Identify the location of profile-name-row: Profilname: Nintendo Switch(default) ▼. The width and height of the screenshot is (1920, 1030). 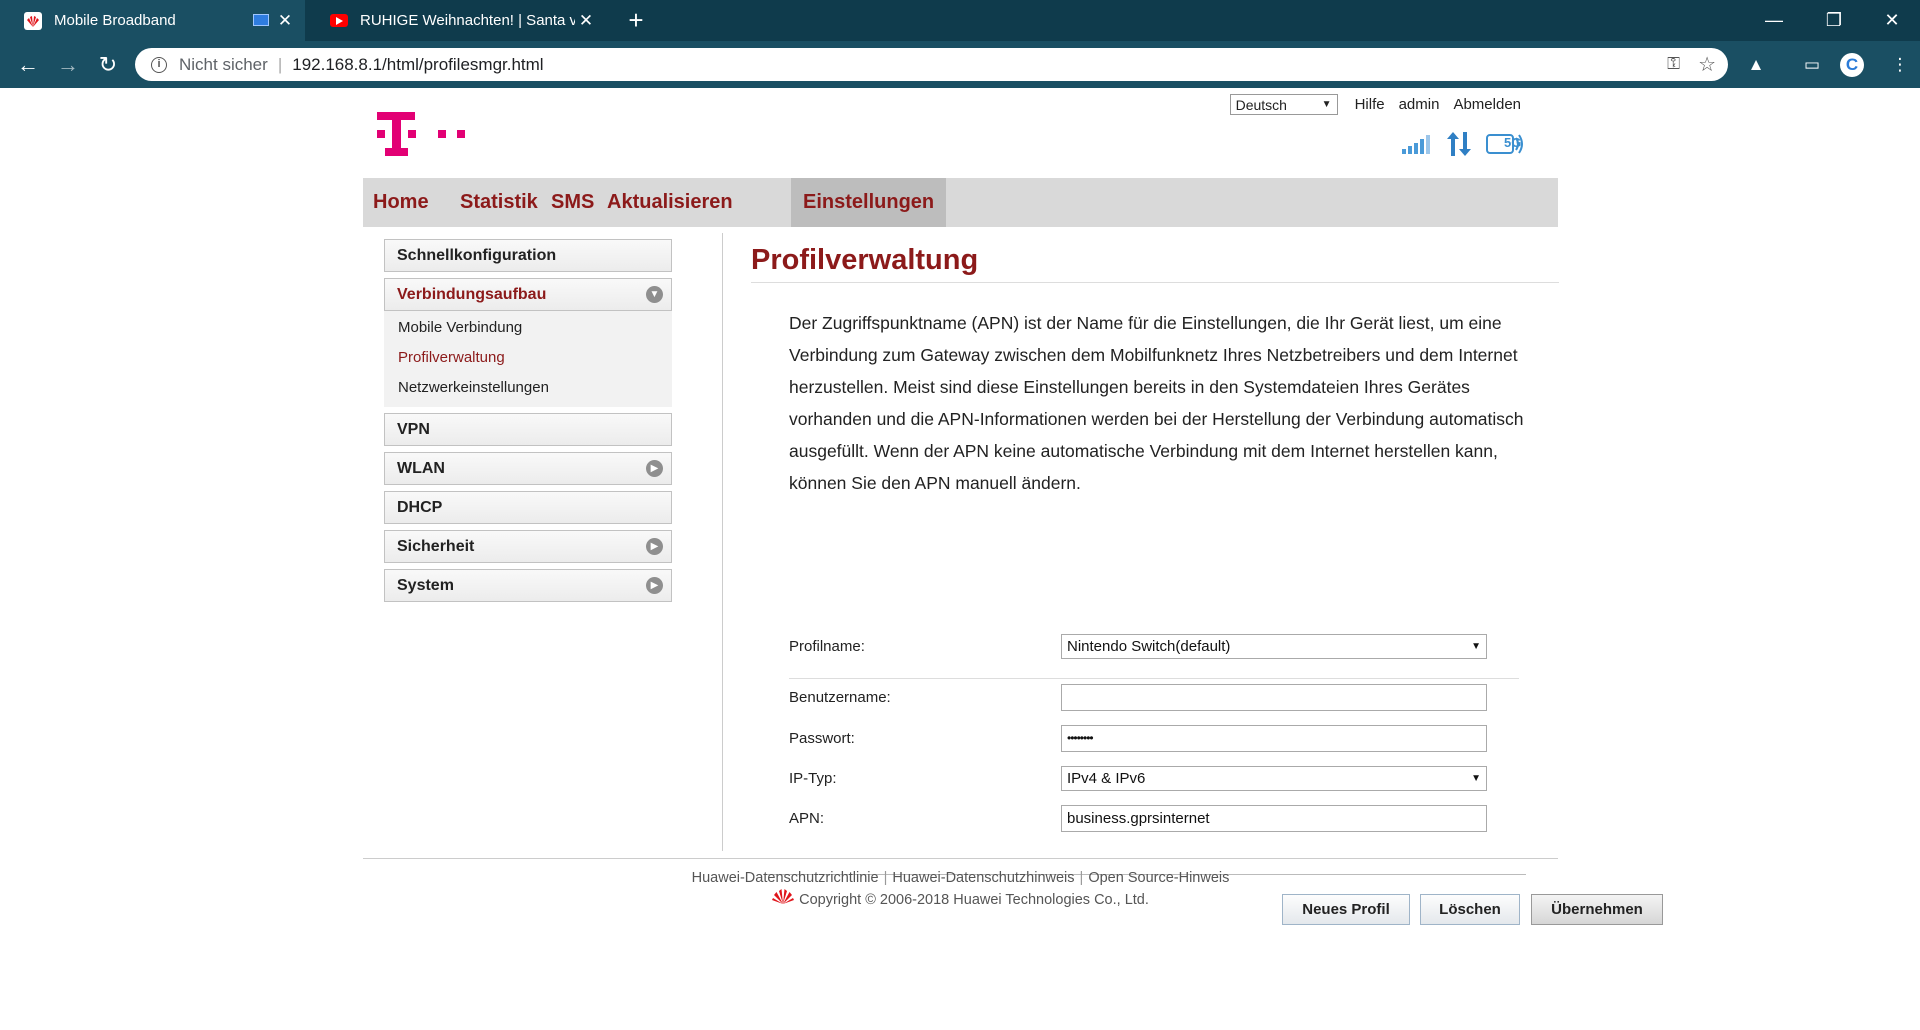
(1159, 646).